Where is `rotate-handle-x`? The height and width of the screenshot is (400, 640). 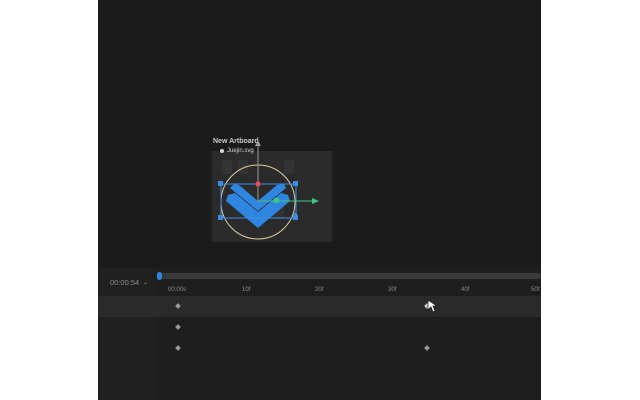 rotate-handle-x is located at coordinates (276, 200).